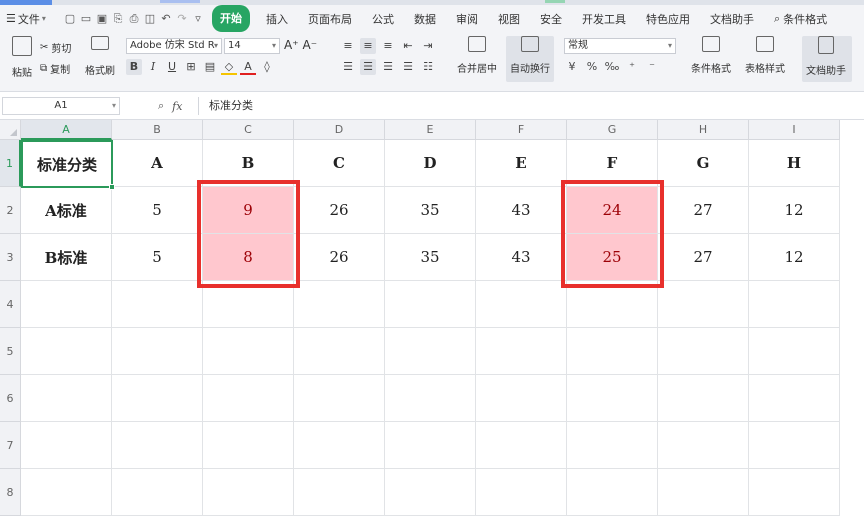 The height and width of the screenshot is (517, 864). What do you see at coordinates (150, 18) in the screenshot?
I see `print-preview-icon: ◫` at bounding box center [150, 18].